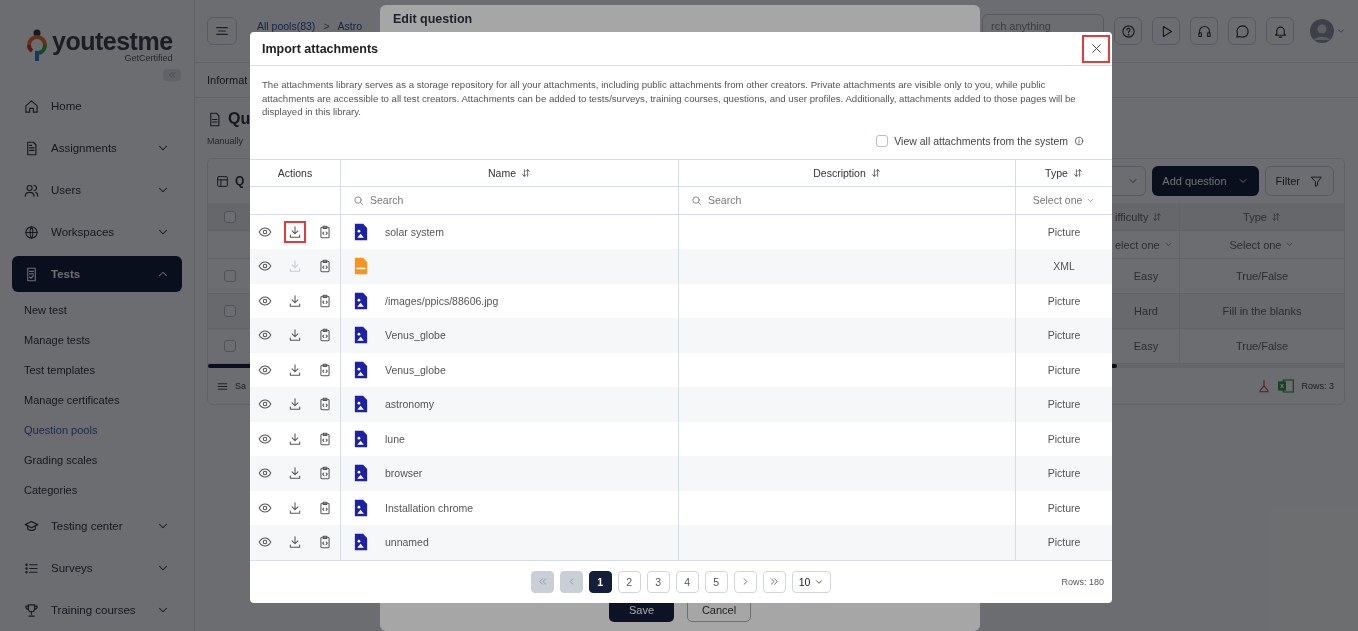 The image size is (1358, 631). I want to click on close-button, so click(1096, 48).